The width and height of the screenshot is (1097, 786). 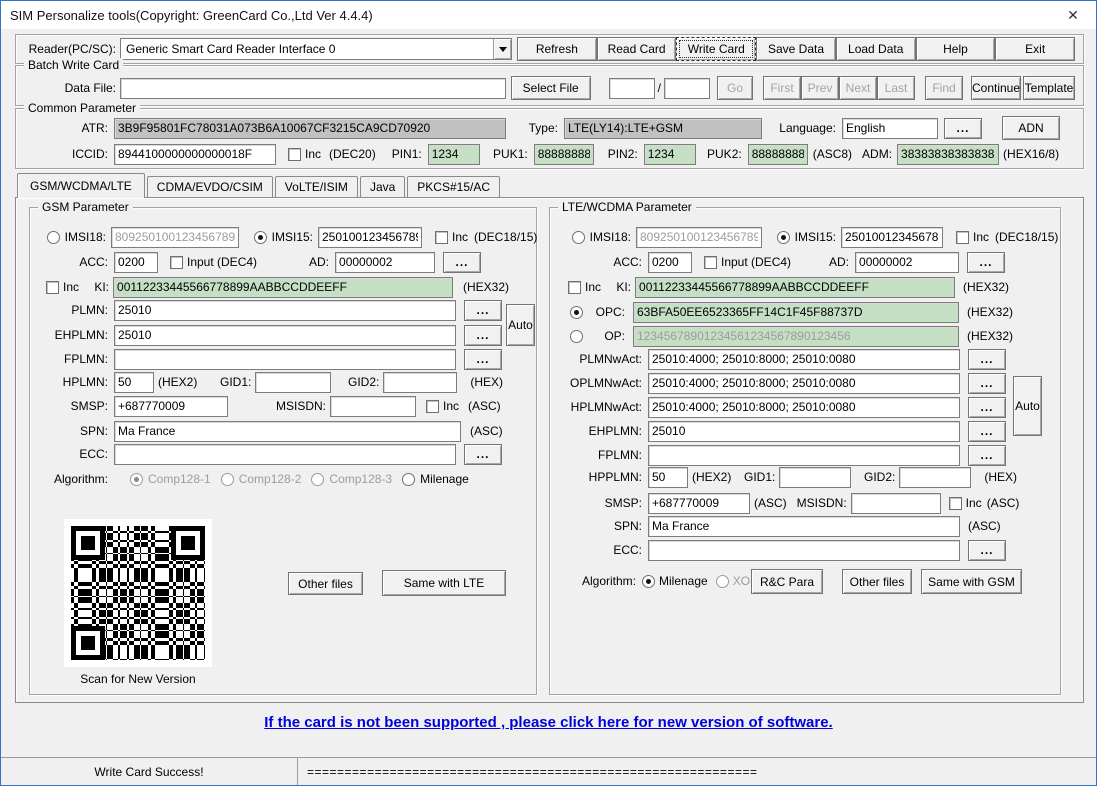 I want to click on gsm-acc-input, so click(x=136, y=262).